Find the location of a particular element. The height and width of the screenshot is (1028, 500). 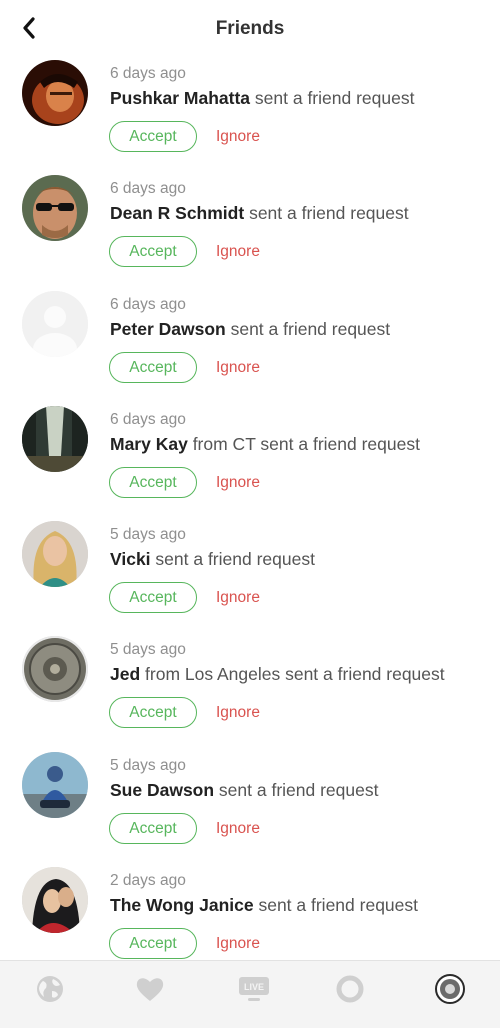

heart-icon is located at coordinates (150, 989).